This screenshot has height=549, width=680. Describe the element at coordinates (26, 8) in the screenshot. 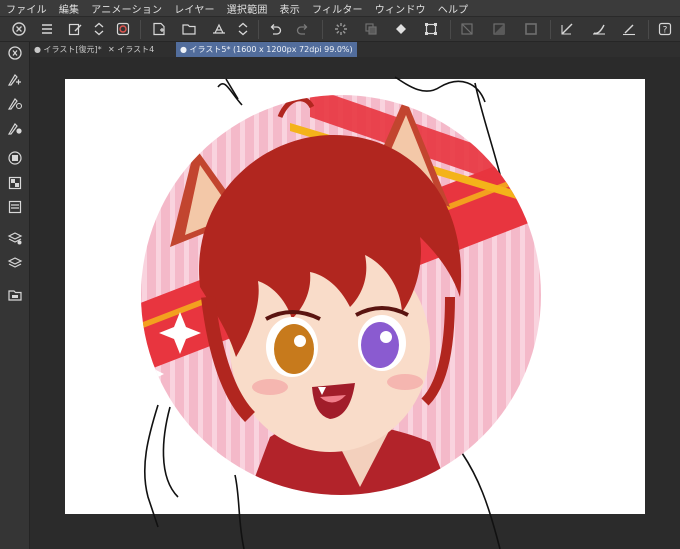

I see `menu-file: ファイル` at that location.